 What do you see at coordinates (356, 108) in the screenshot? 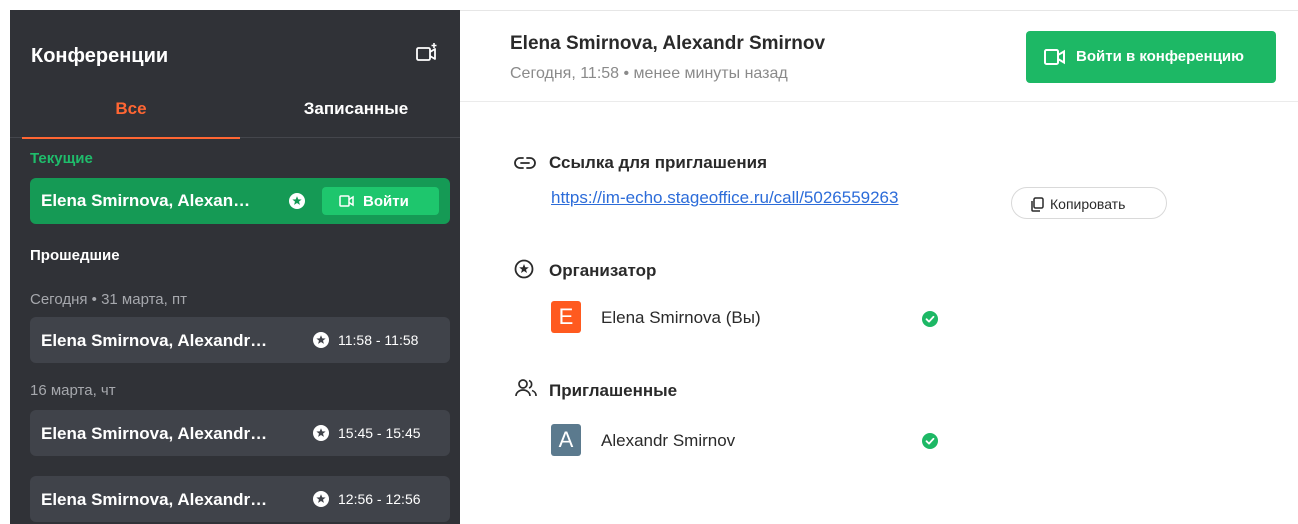
I see `tab-recorded-label: Записанные` at bounding box center [356, 108].